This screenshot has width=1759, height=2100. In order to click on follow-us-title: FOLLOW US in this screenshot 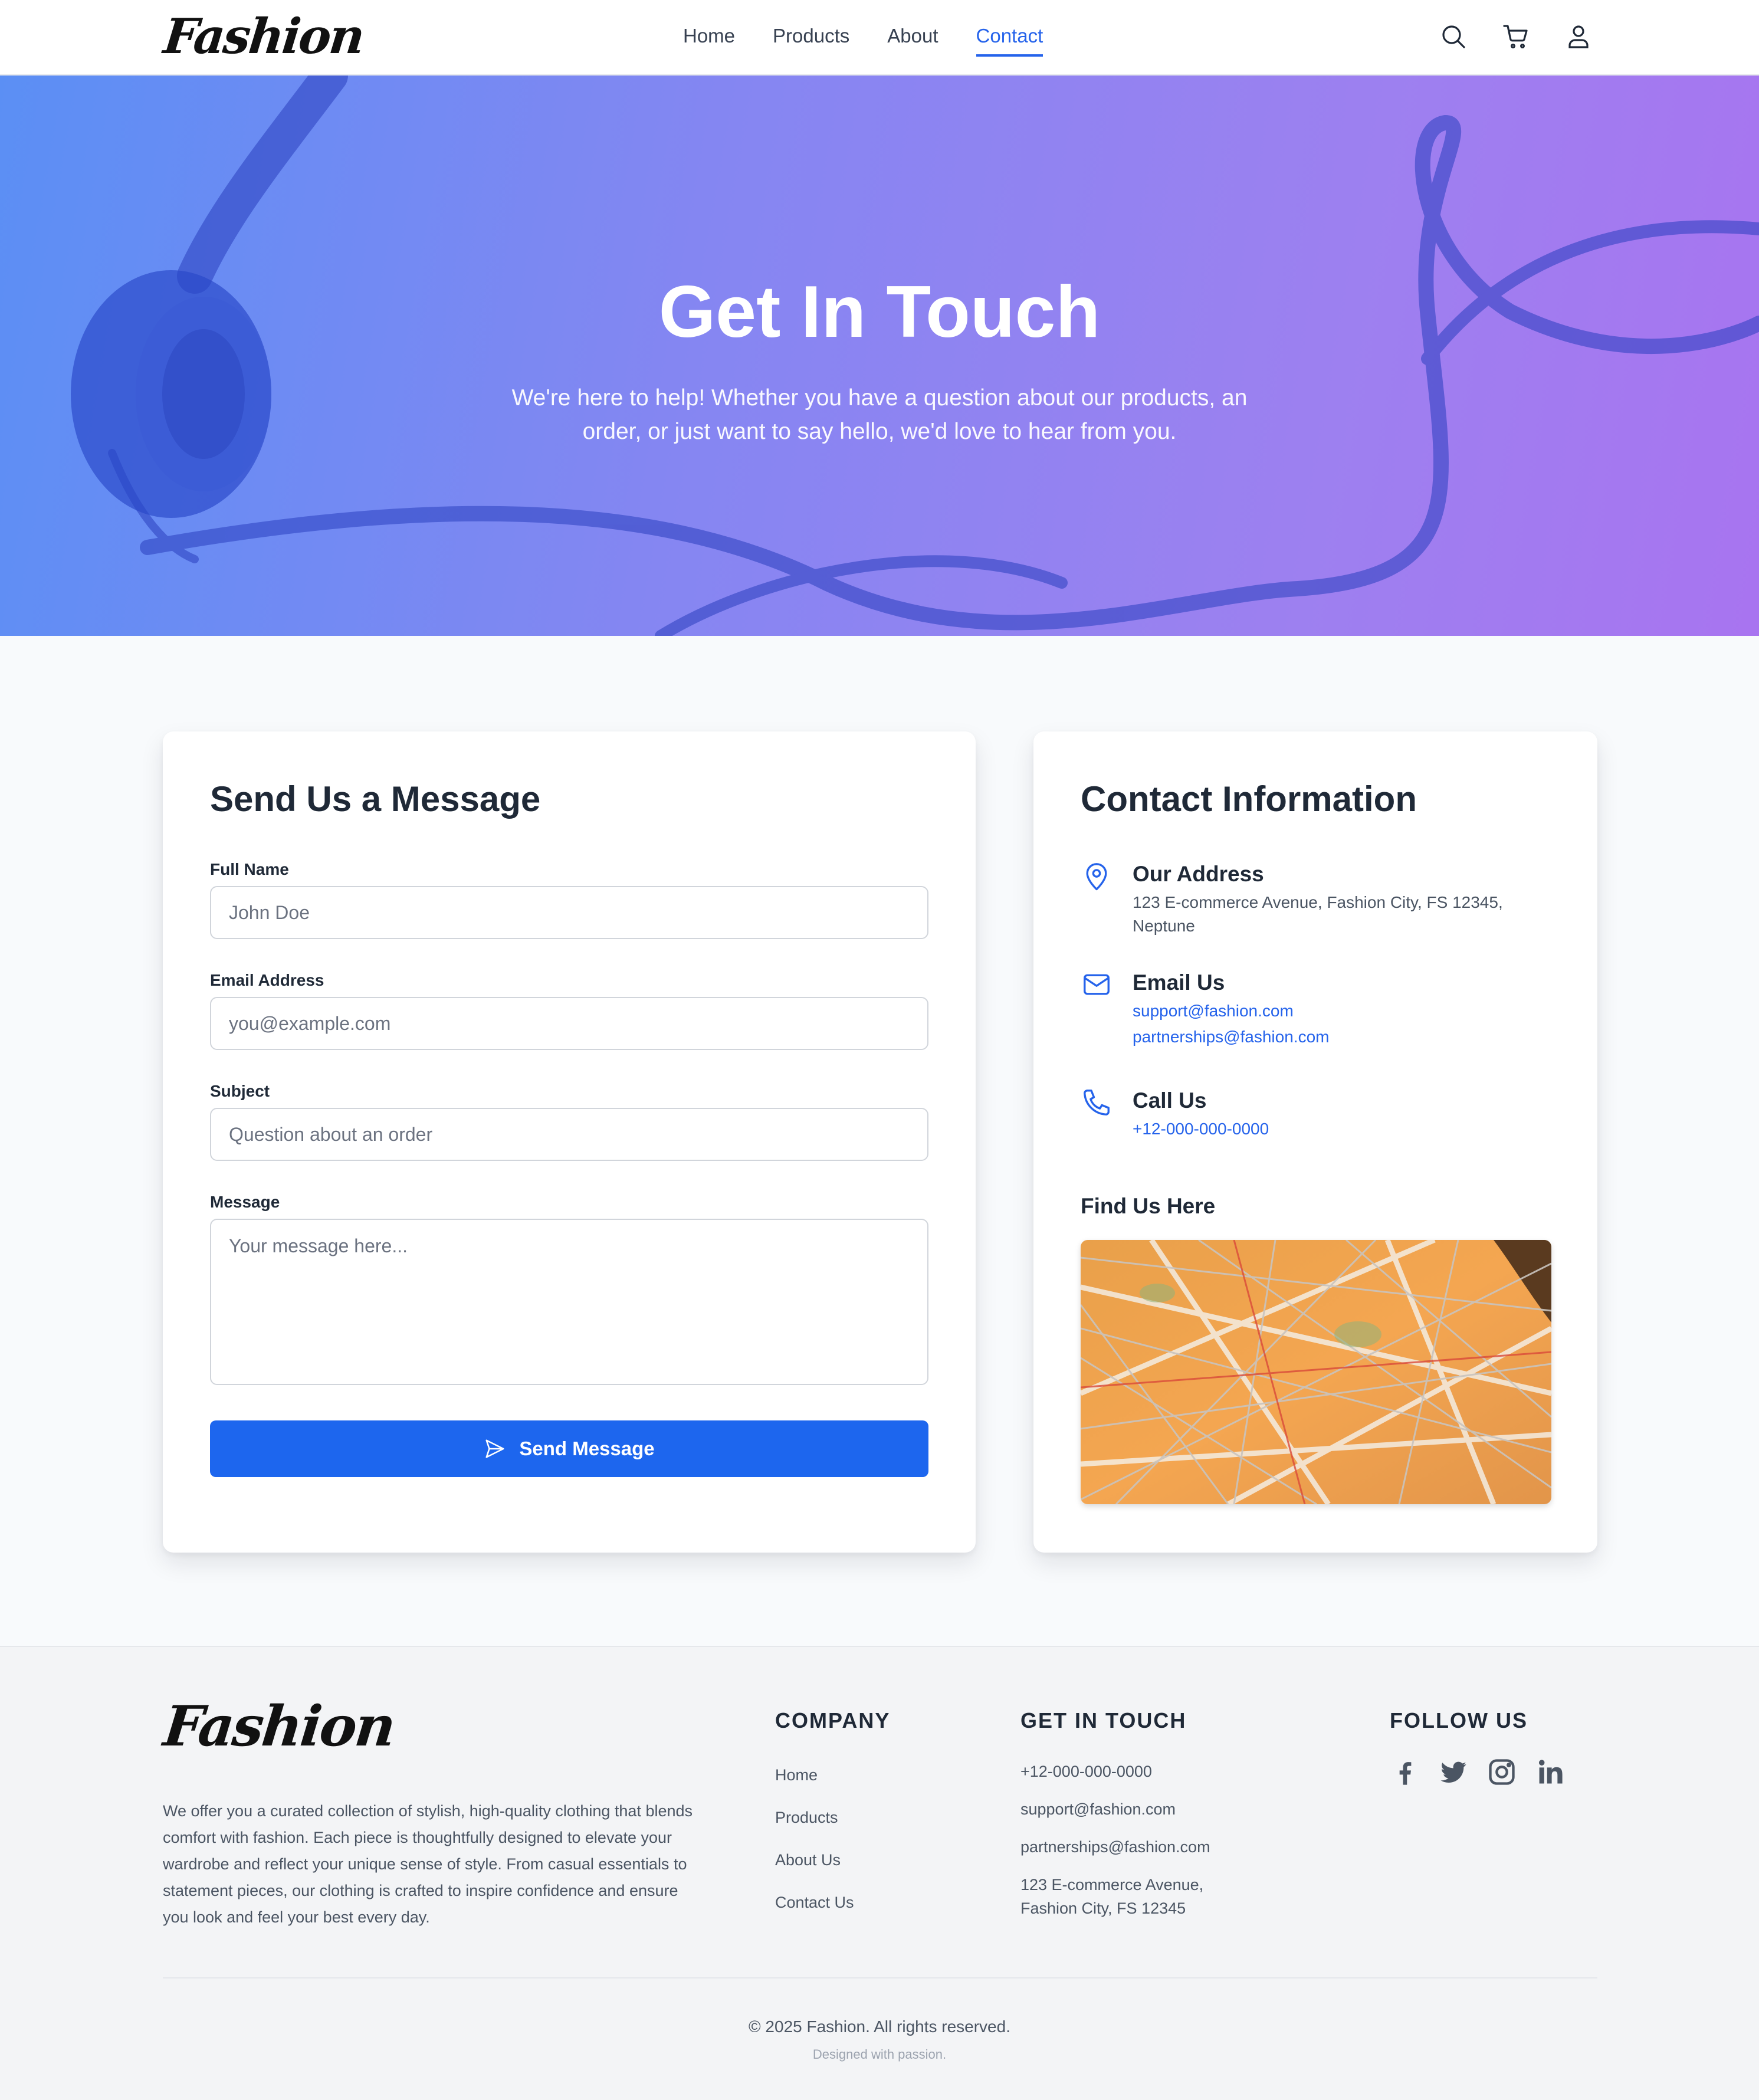, I will do `click(1459, 1720)`.